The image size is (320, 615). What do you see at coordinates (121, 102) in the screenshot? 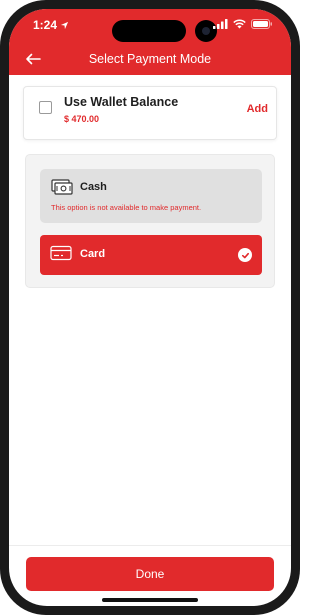
I see `wallet-balance-title: Use Wallet Balance` at bounding box center [121, 102].